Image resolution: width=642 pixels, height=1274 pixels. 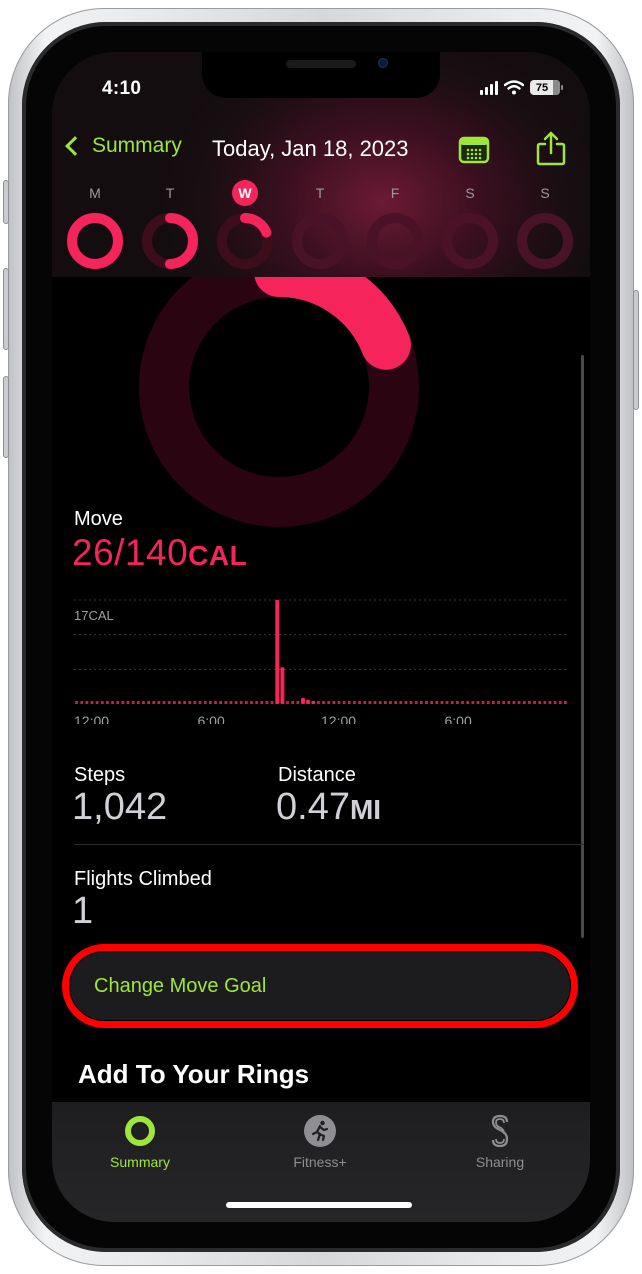 I want to click on steps-label: Steps, so click(x=100, y=775).